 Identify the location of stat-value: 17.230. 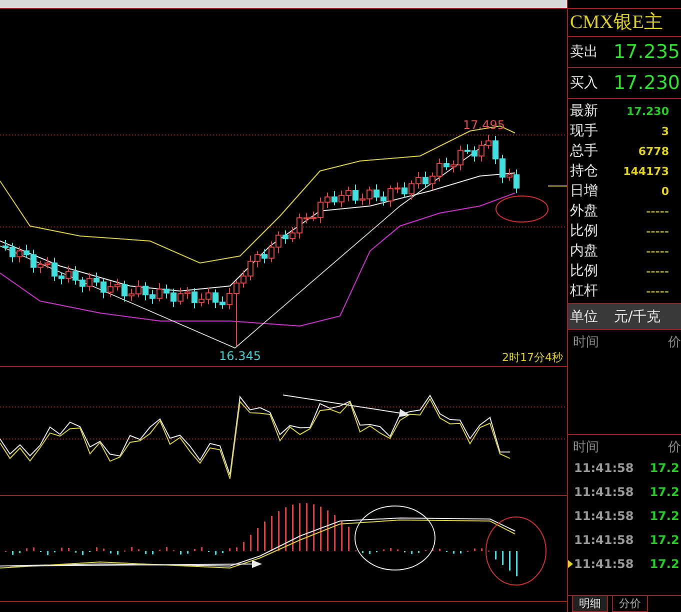
(647, 111).